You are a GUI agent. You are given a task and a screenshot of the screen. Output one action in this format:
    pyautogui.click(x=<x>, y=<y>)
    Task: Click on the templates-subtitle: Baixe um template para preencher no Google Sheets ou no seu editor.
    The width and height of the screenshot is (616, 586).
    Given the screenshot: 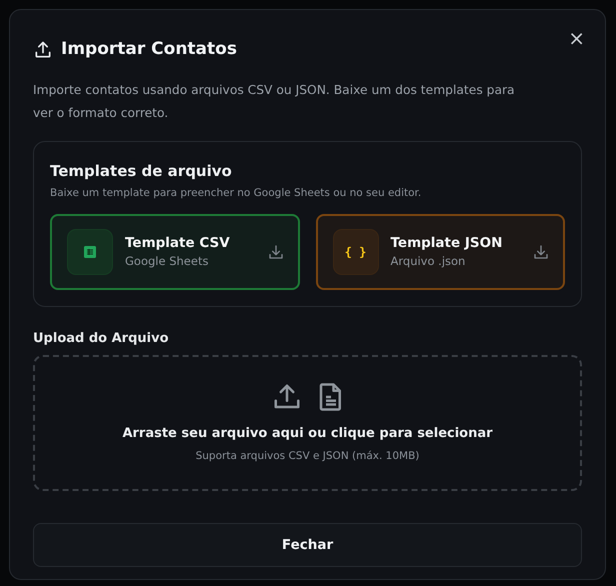 What is the action you would take?
    pyautogui.click(x=236, y=193)
    